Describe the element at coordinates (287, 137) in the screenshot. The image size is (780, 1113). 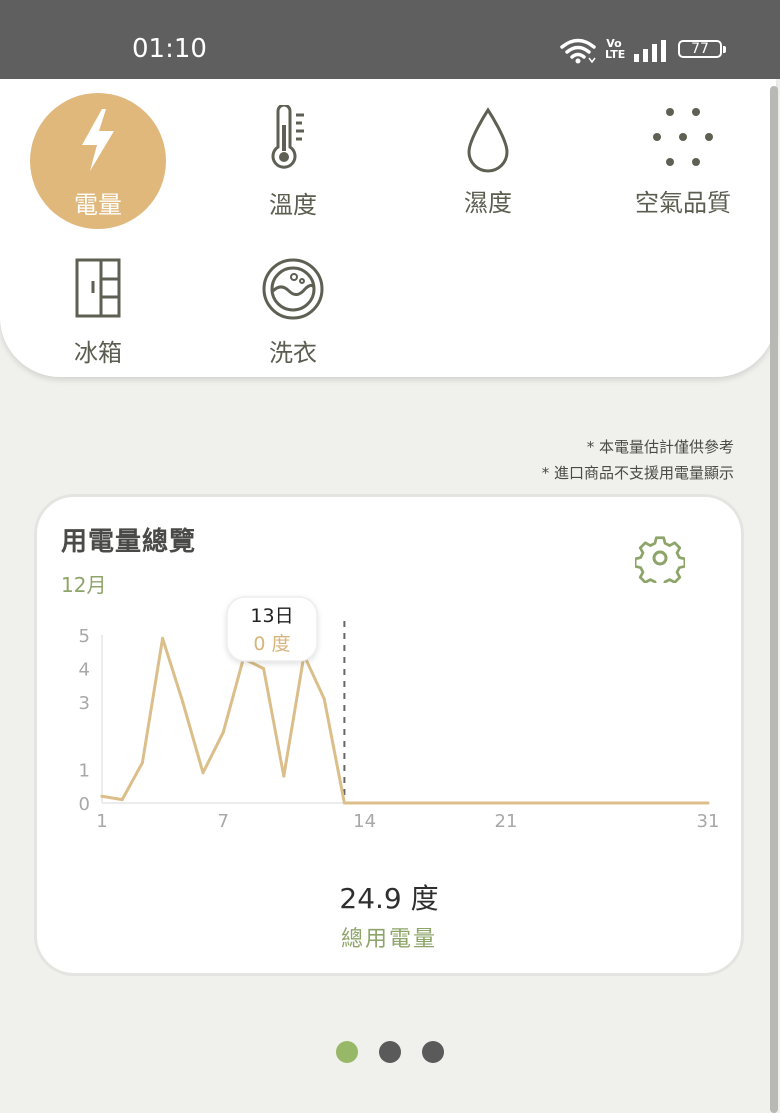
I see `thermometer-icon` at that location.